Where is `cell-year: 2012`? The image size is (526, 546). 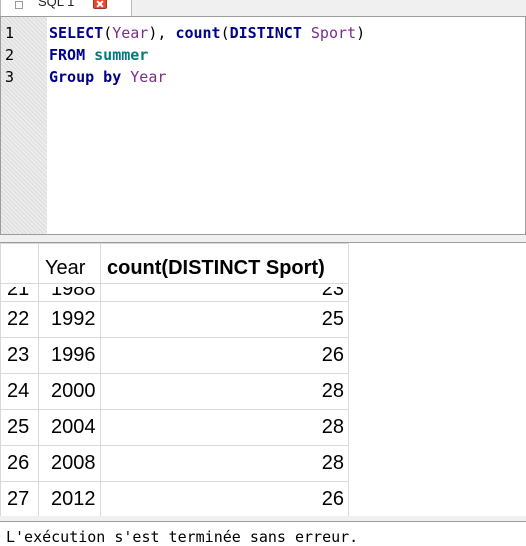
cell-year: 2012 is located at coordinates (69, 498).